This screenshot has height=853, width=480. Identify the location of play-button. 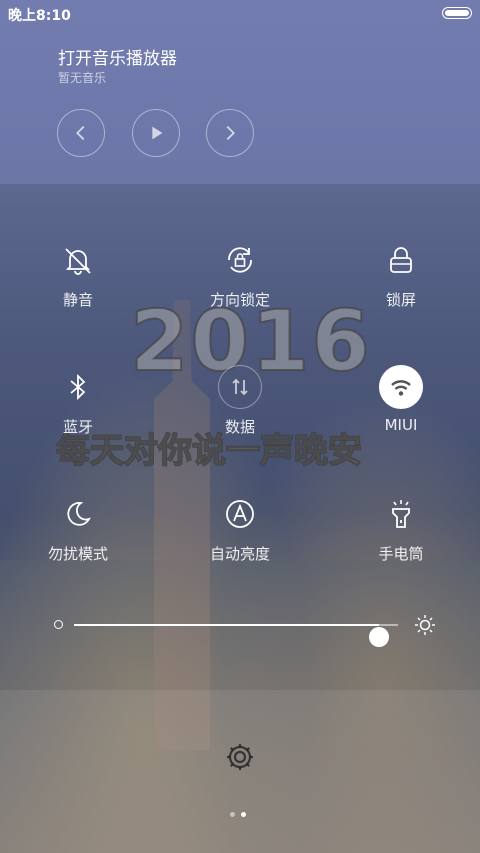
(156, 133).